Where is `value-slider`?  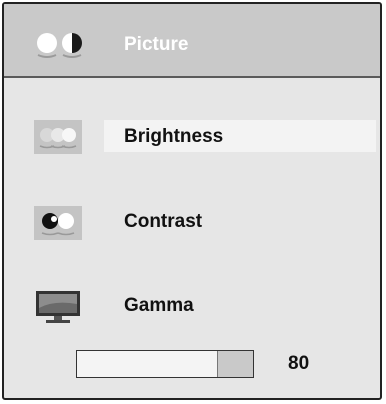 value-slider is located at coordinates (165, 364).